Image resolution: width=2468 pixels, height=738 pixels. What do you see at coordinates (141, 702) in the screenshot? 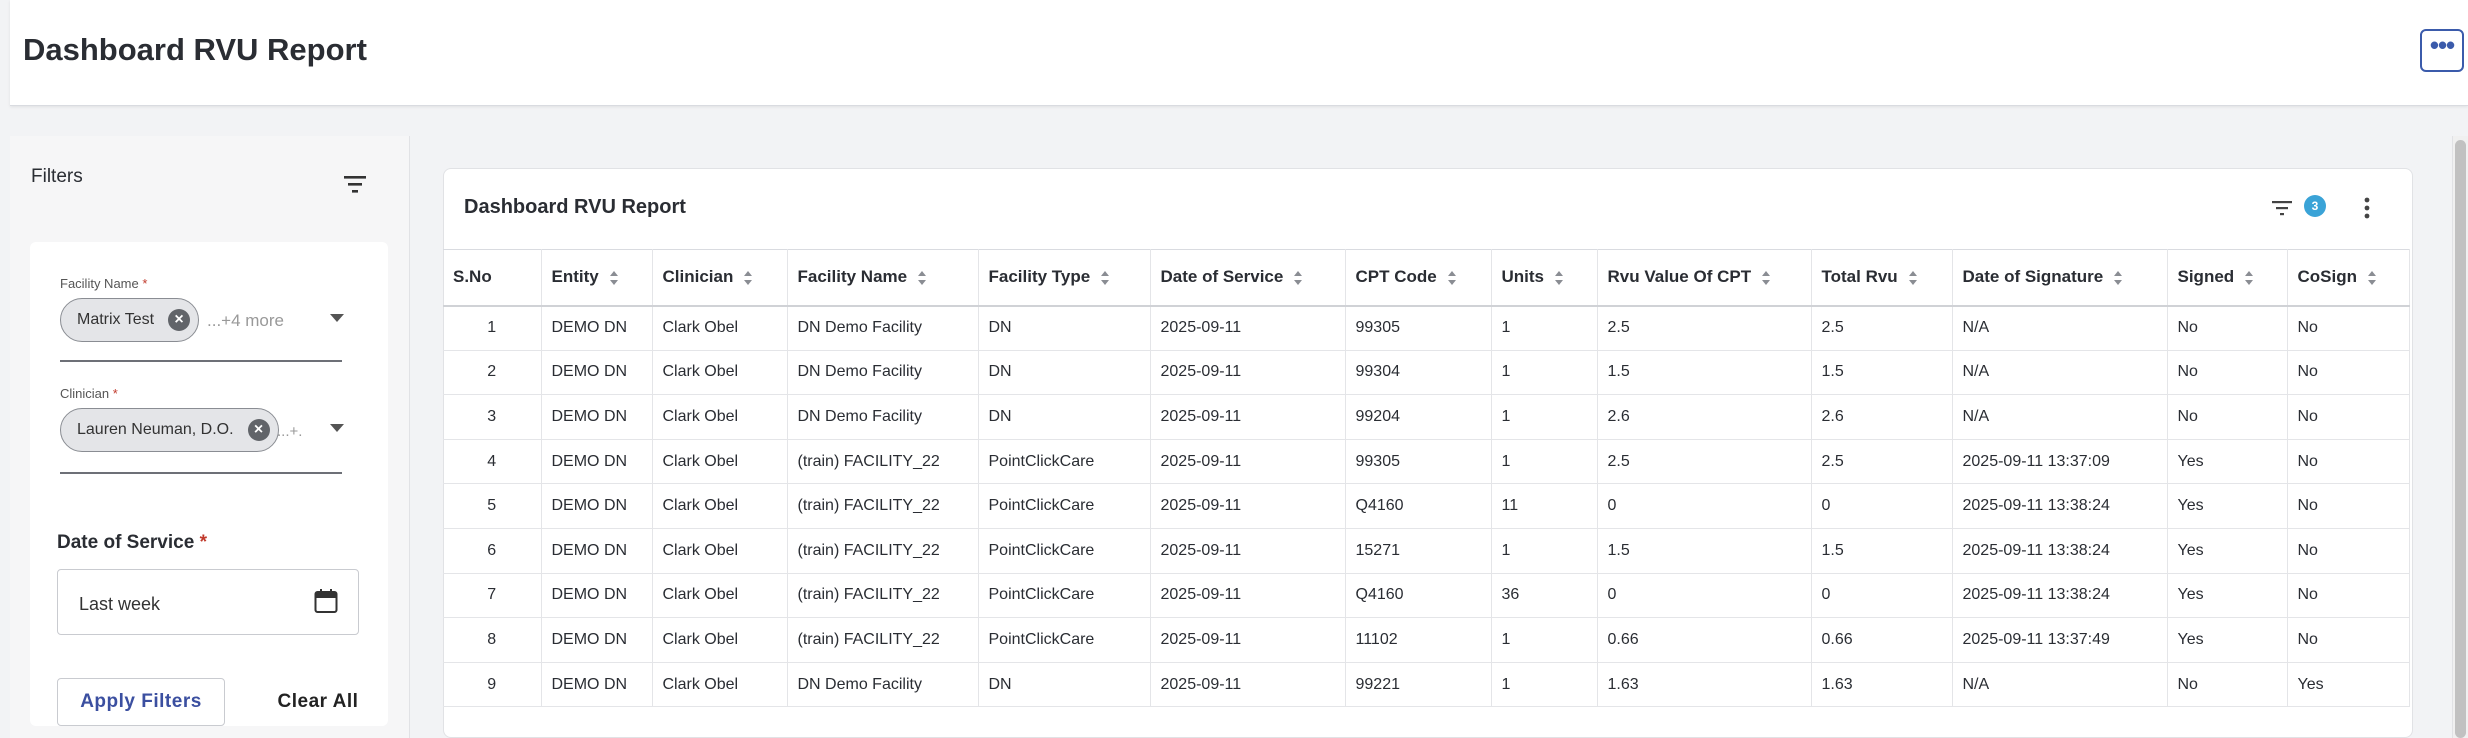
I see `apply-filters-button: Apply Filters` at bounding box center [141, 702].